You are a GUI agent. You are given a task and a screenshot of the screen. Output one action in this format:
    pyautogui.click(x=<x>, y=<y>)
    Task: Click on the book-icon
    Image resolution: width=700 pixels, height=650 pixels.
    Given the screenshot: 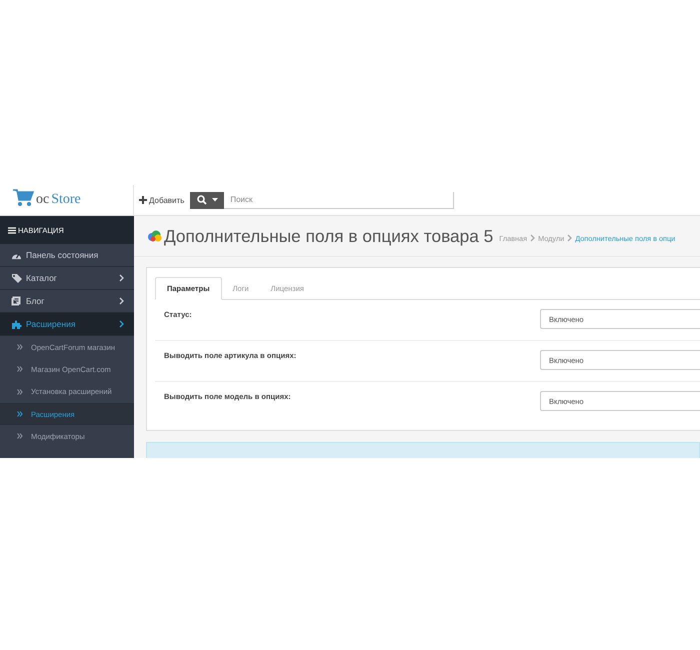 What is the action you would take?
    pyautogui.click(x=16, y=301)
    